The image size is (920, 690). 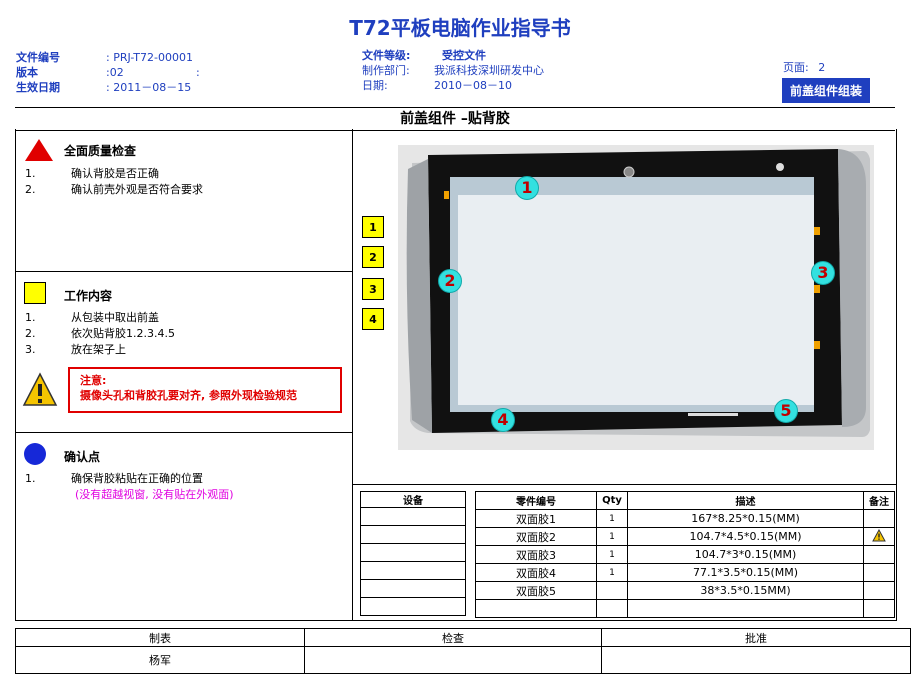 I want to click on check-signature, so click(x=453, y=660).